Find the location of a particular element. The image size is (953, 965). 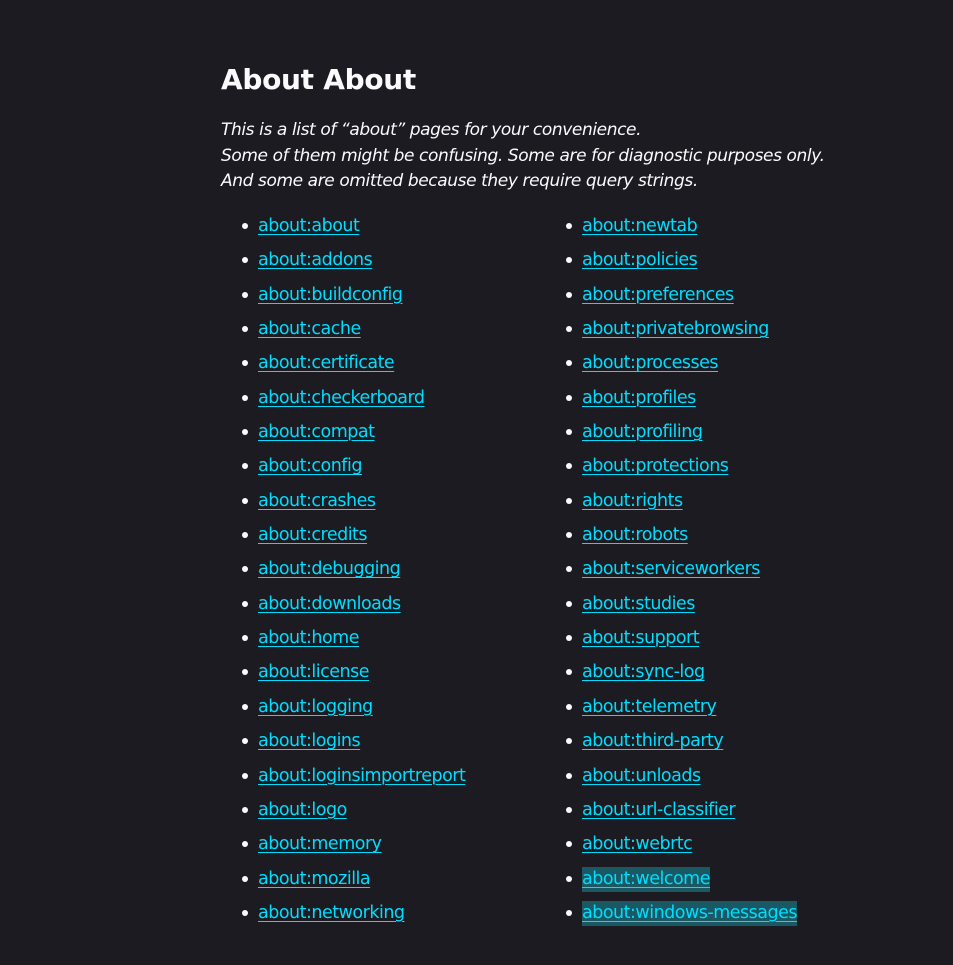

about-page-link: about:third-party is located at coordinates (653, 741).